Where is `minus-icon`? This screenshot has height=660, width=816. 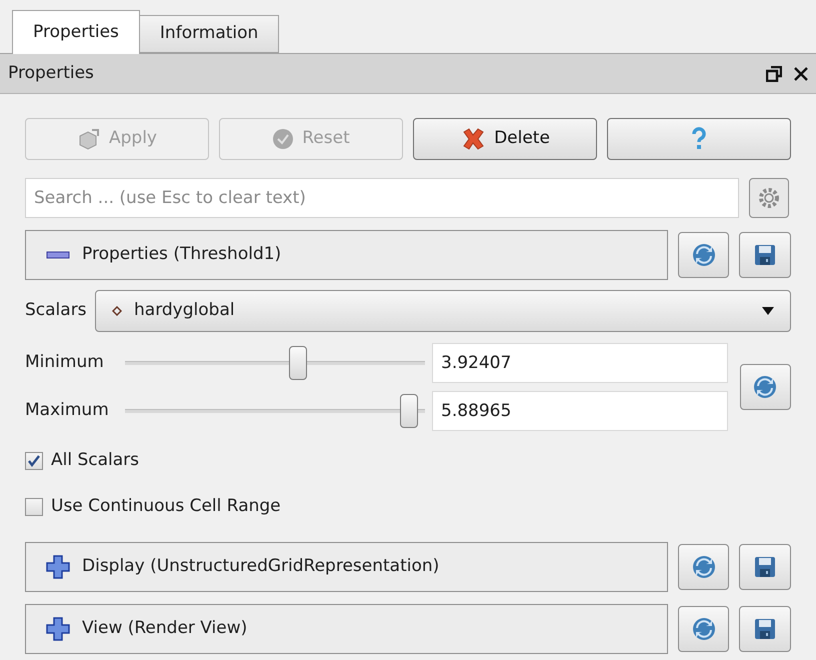
minus-icon is located at coordinates (58, 255).